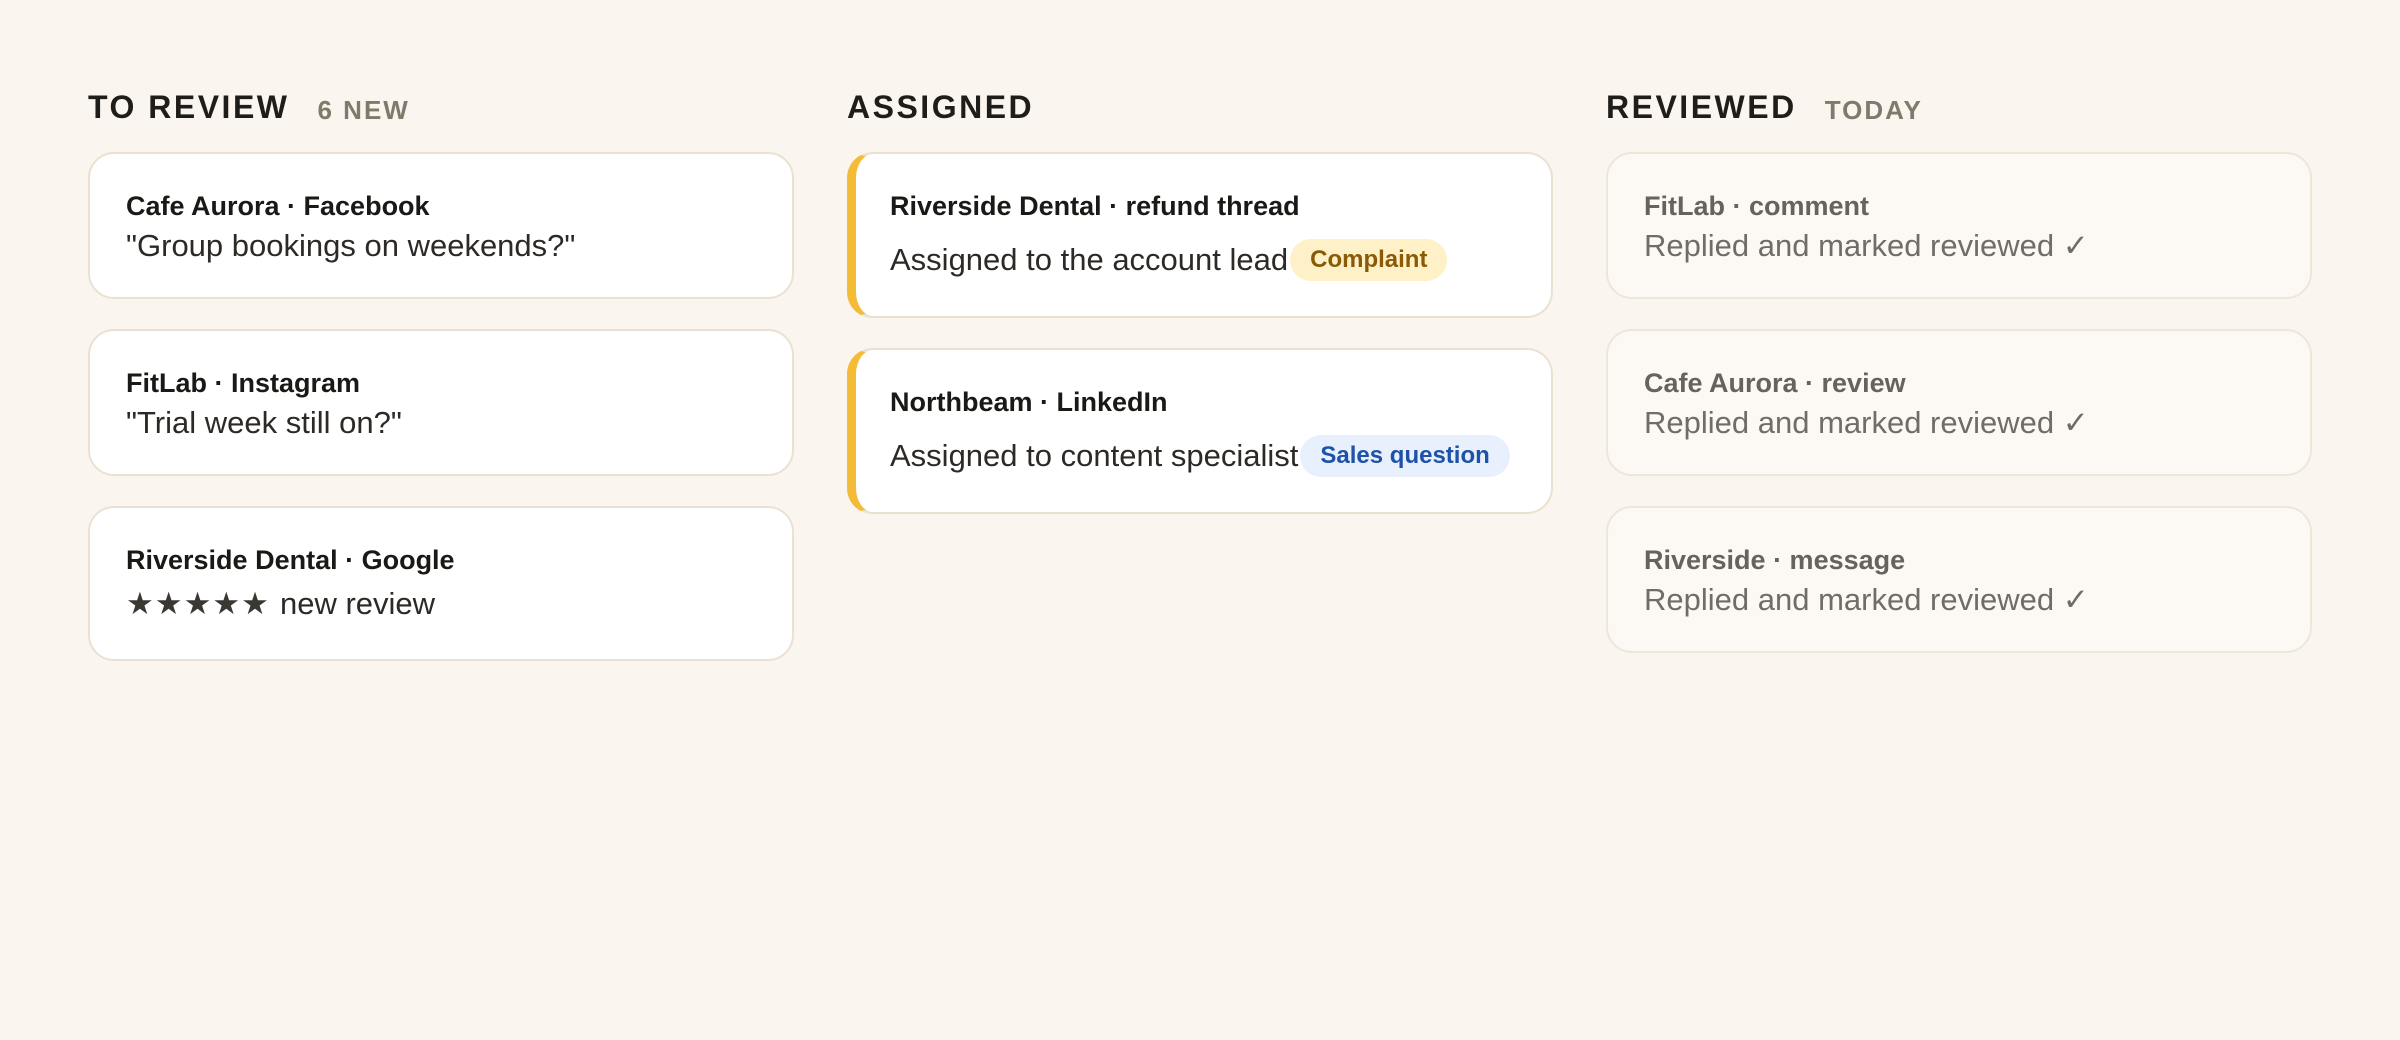 The image size is (2400, 1040). Describe the element at coordinates (1873, 109) in the screenshot. I see `date-label: TODAY` at that location.